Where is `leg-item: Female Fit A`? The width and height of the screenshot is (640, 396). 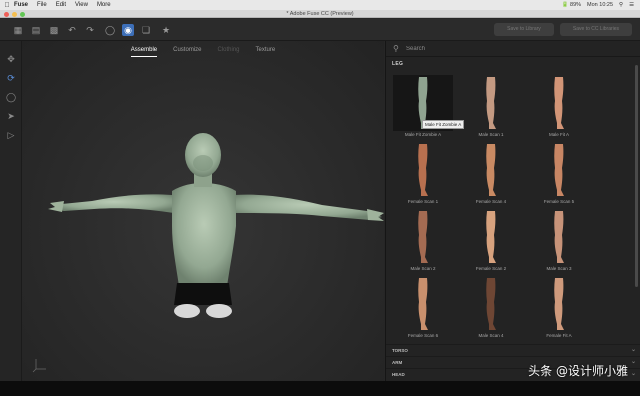
leg-item: Female Fit A is located at coordinates (559, 309).